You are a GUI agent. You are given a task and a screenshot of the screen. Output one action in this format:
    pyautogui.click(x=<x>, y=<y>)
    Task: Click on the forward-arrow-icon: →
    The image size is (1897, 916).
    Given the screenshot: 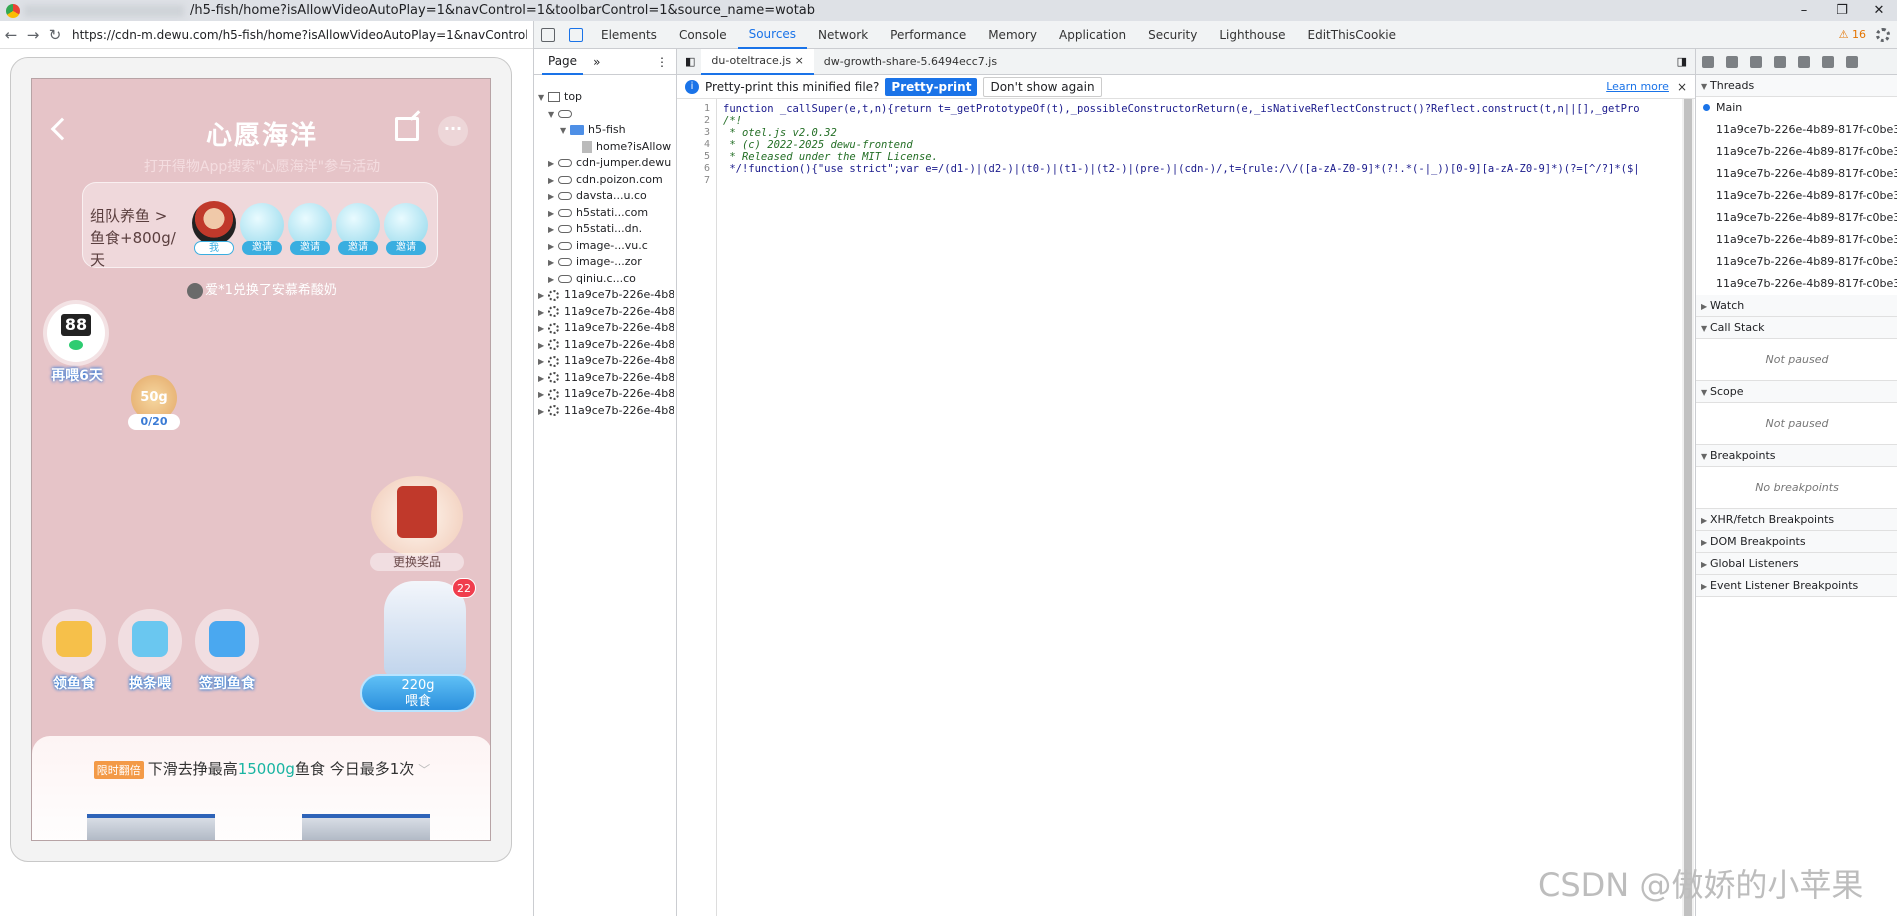 What is the action you would take?
    pyautogui.click(x=33, y=35)
    